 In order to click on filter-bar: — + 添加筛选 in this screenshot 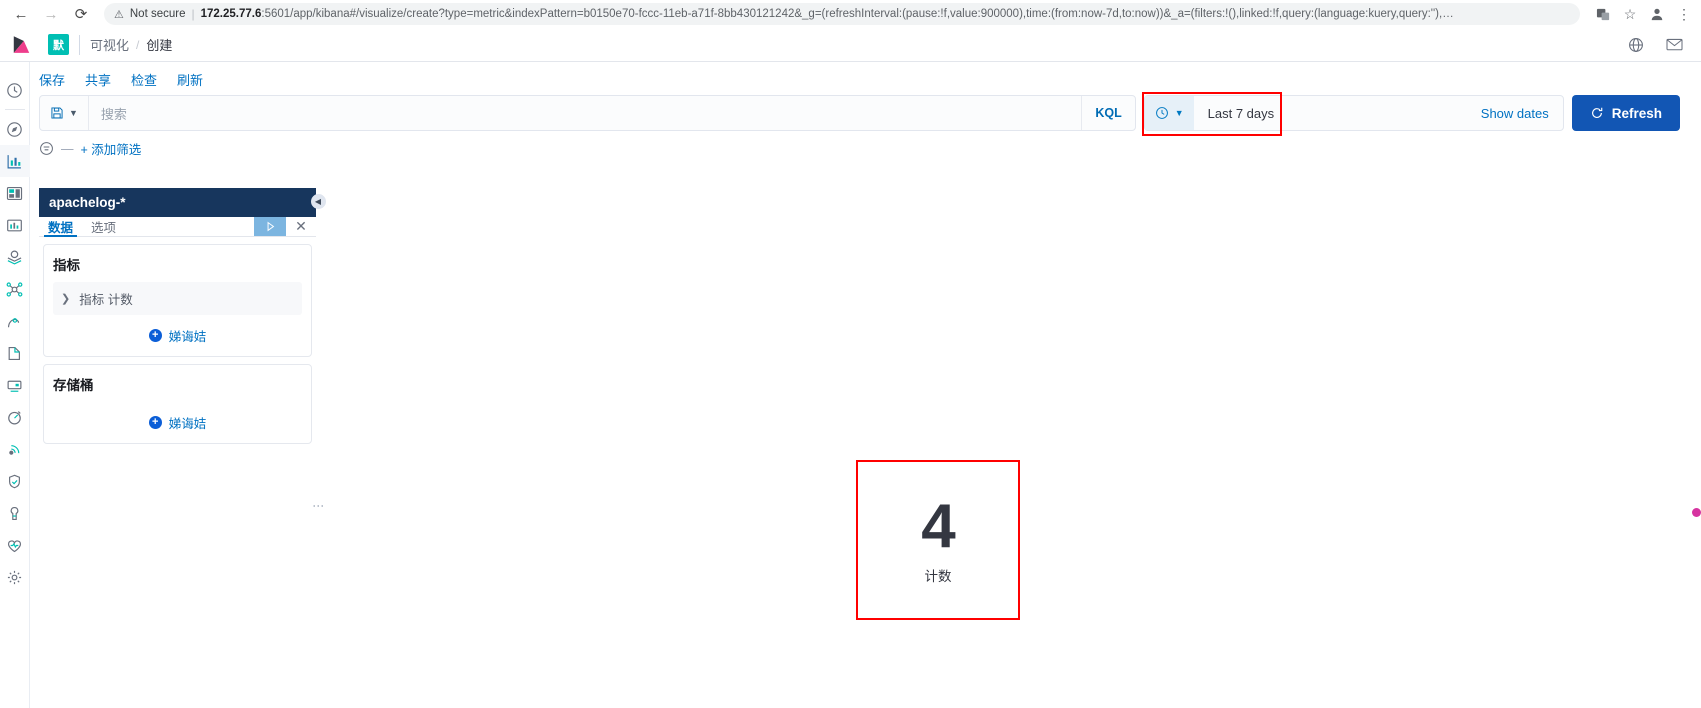, I will do `click(865, 147)`.